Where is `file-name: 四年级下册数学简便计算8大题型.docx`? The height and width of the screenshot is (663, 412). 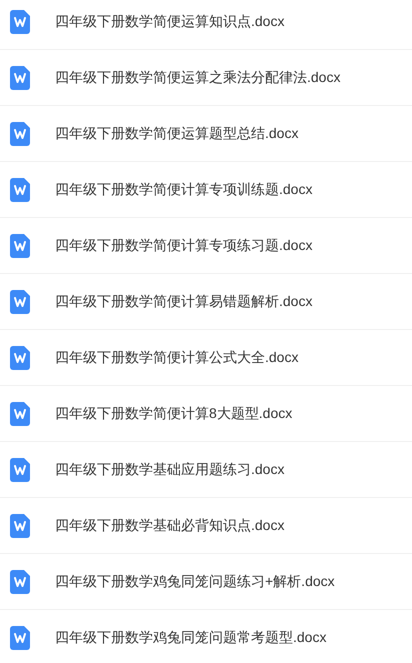
file-name: 四年级下册数学简便计算8大题型.docx is located at coordinates (173, 413).